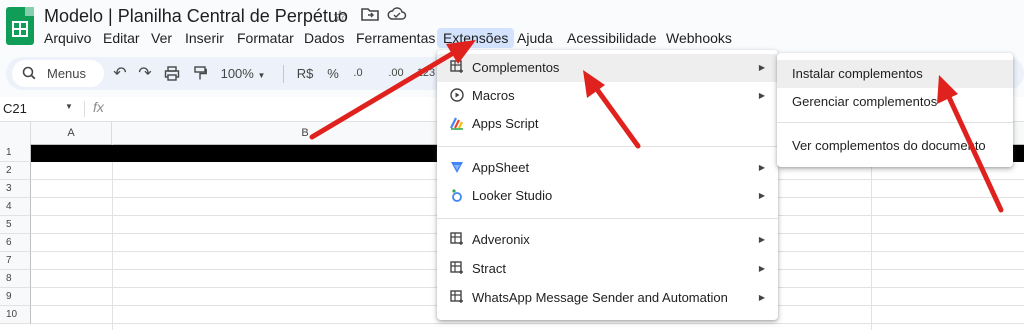 The width and height of the screenshot is (1024, 330). What do you see at coordinates (395, 38) in the screenshot?
I see `menu-ferramentas: Ferramentas` at bounding box center [395, 38].